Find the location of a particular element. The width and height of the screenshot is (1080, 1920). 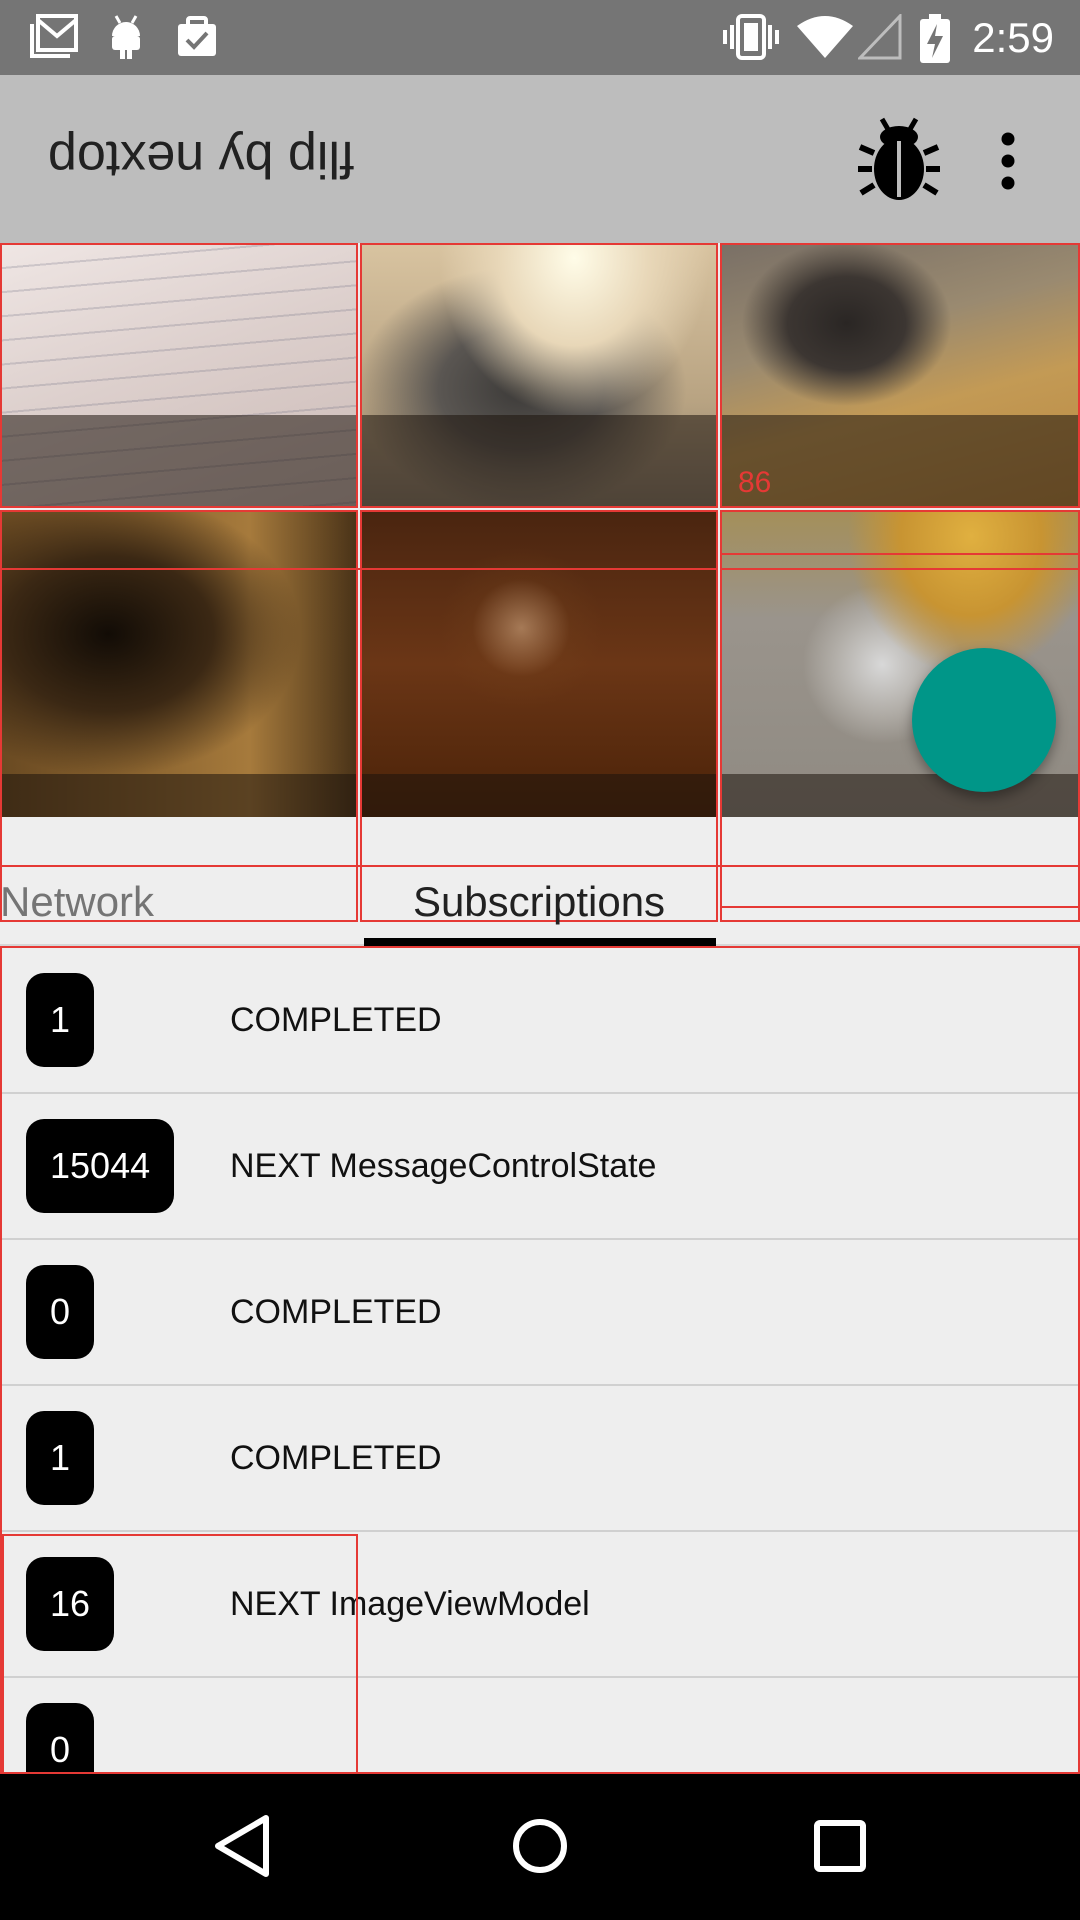

home-icon is located at coordinates (540, 1846).